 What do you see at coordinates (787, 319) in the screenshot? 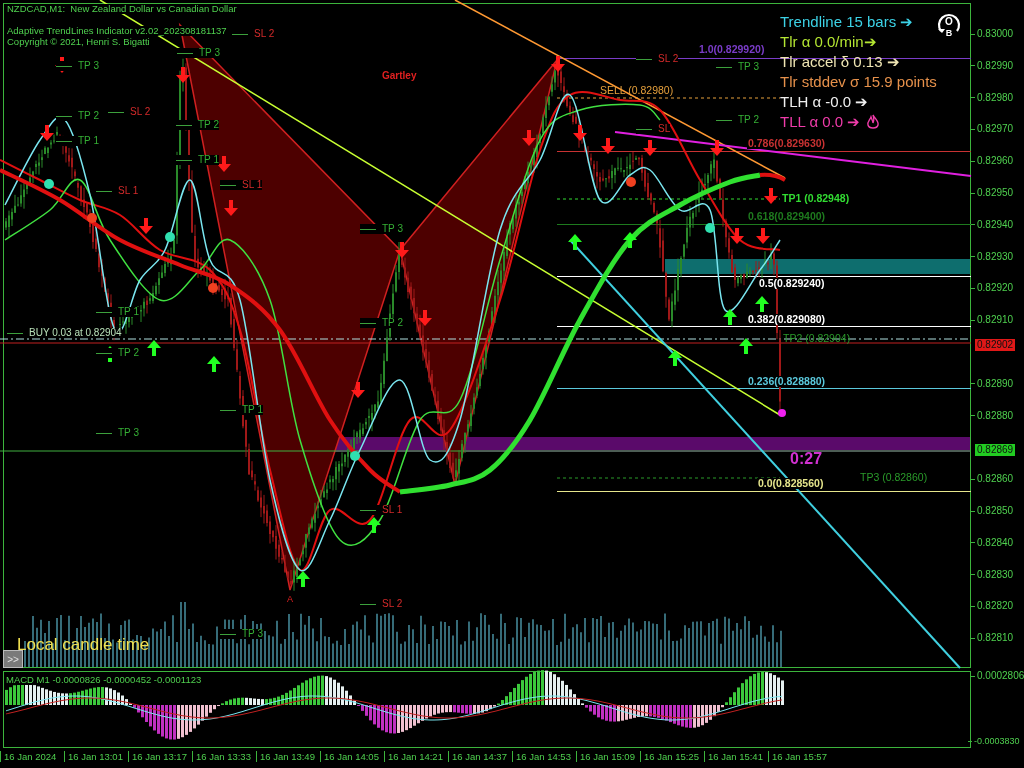
I see `fib-level-label: 0.382(0.829080)` at bounding box center [787, 319].